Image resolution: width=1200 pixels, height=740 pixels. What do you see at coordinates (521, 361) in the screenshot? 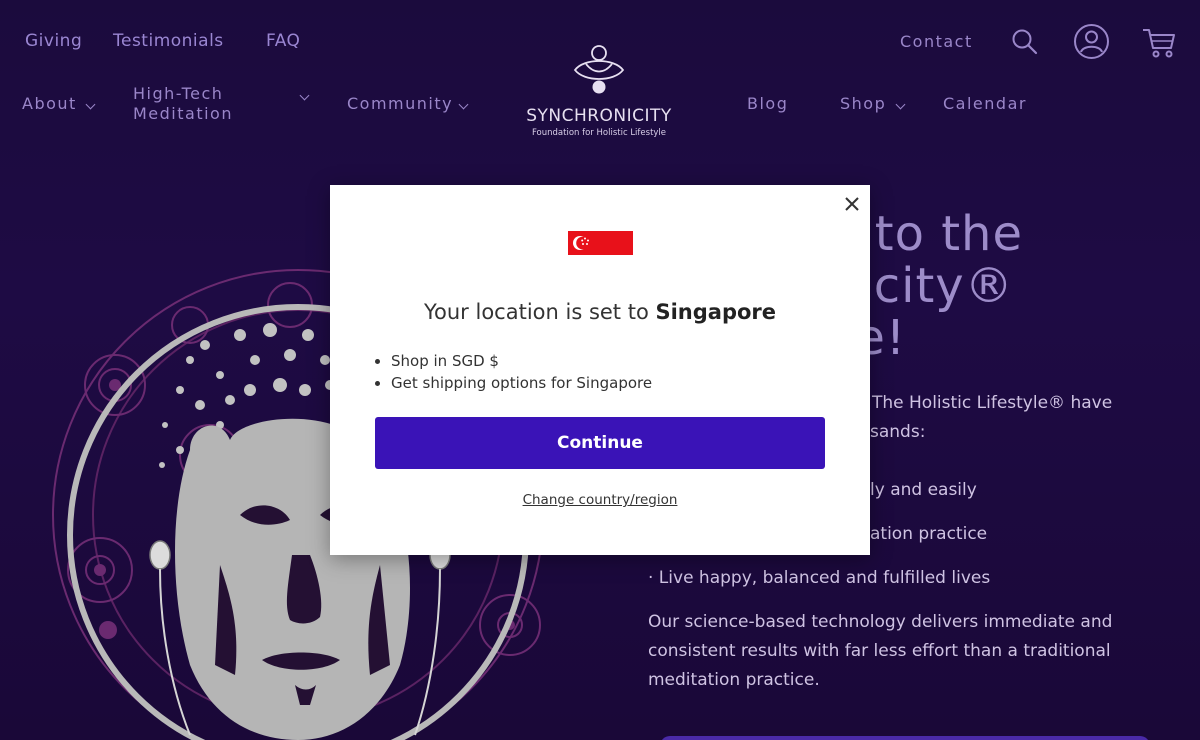
I see `modal-bullet-currency: Shop in SGD $` at bounding box center [521, 361].